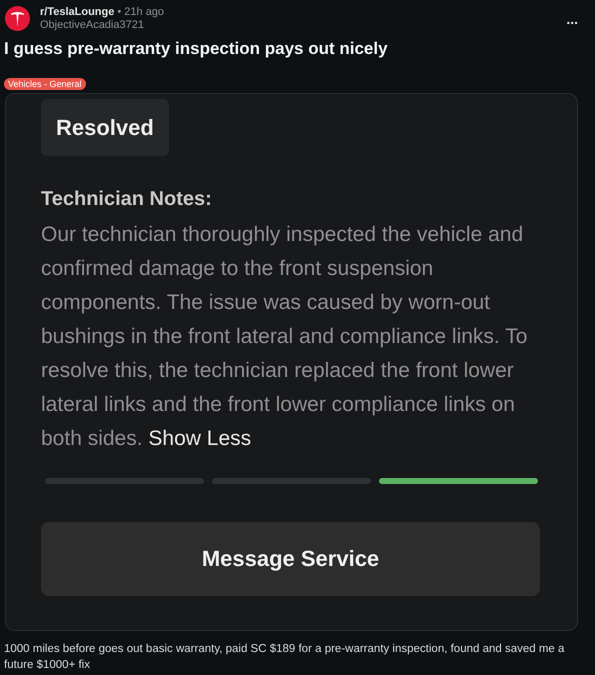 The image size is (595, 675). I want to click on post-body: 1000 miles before goes out basic warranty, paid SC $189 for a pre-warranty inspection, found and saved me a future $1000+ fix, so click(284, 657).